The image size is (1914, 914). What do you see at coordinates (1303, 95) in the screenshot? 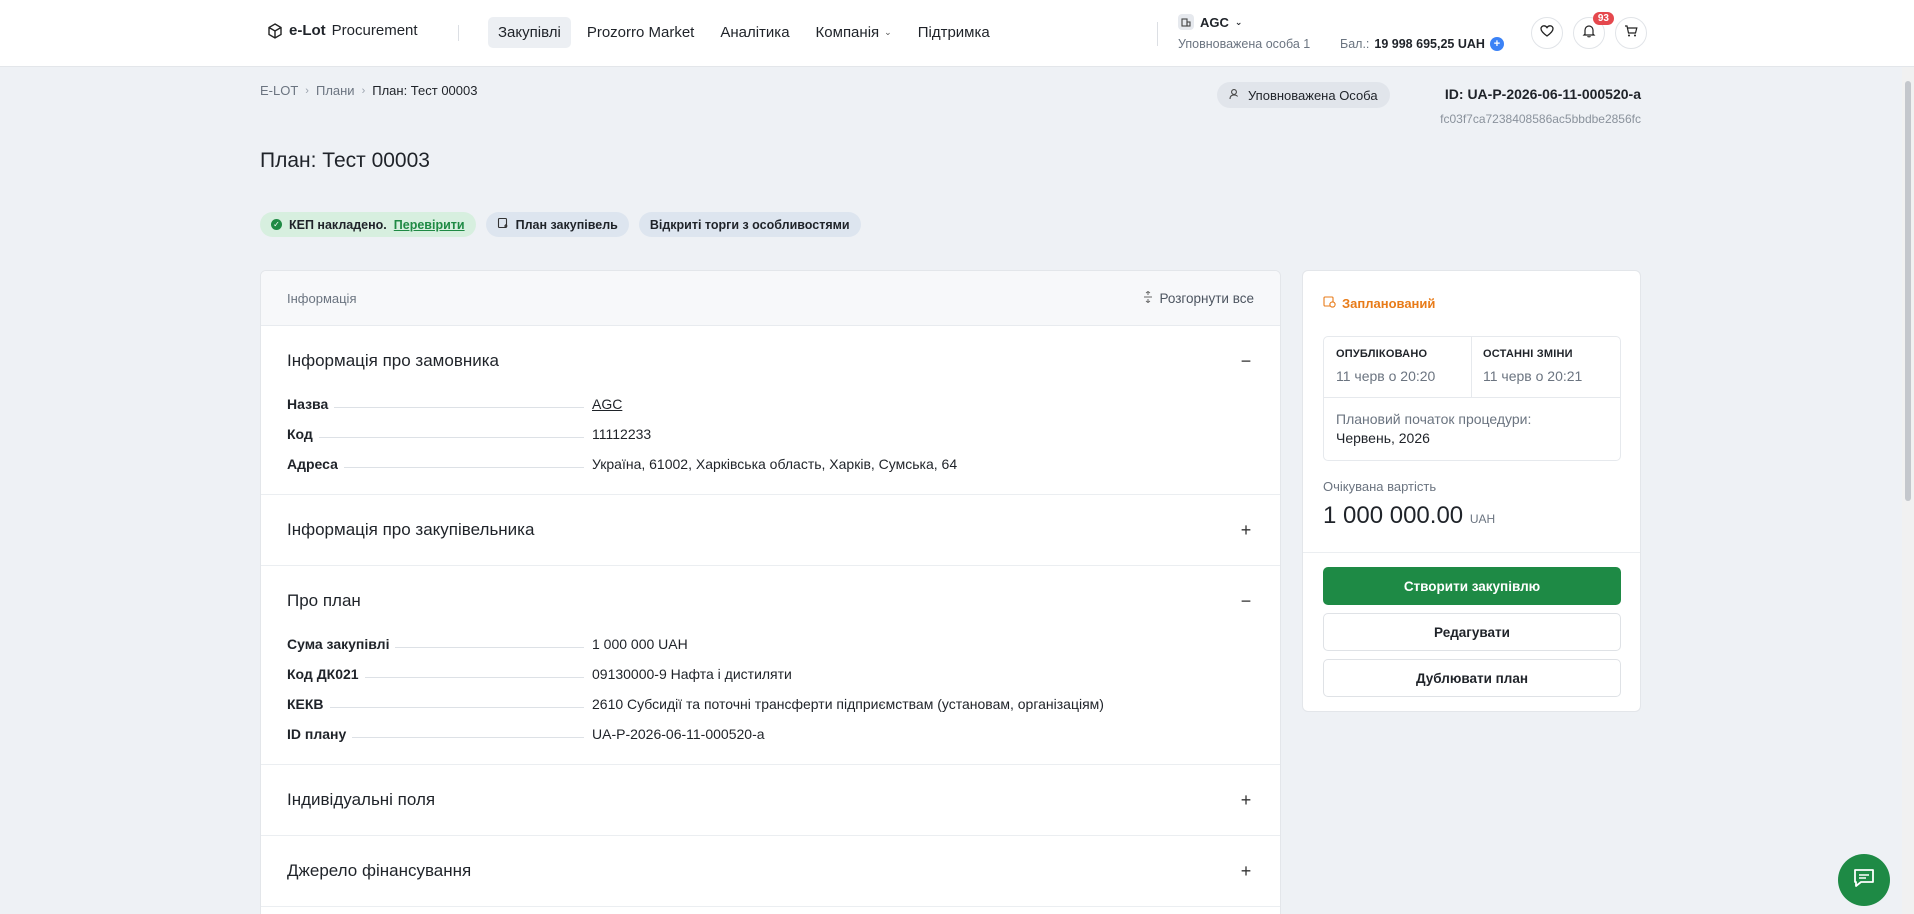
I see `role-pill: Уповноважена Особа` at bounding box center [1303, 95].